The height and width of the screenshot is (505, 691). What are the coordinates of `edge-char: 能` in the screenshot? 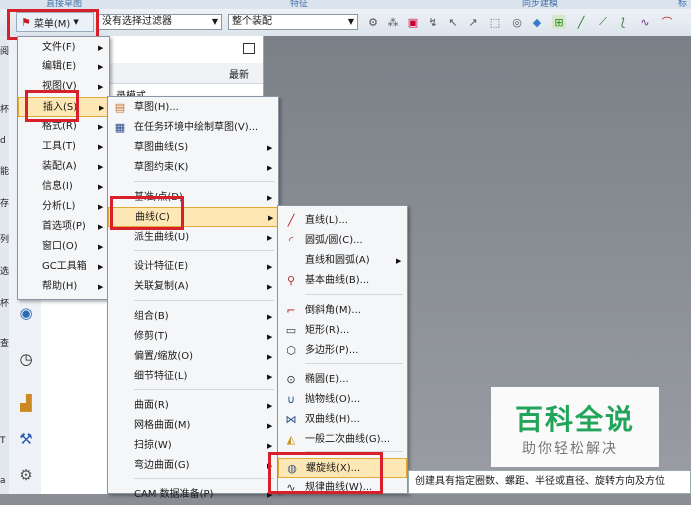 It's located at (5, 172).